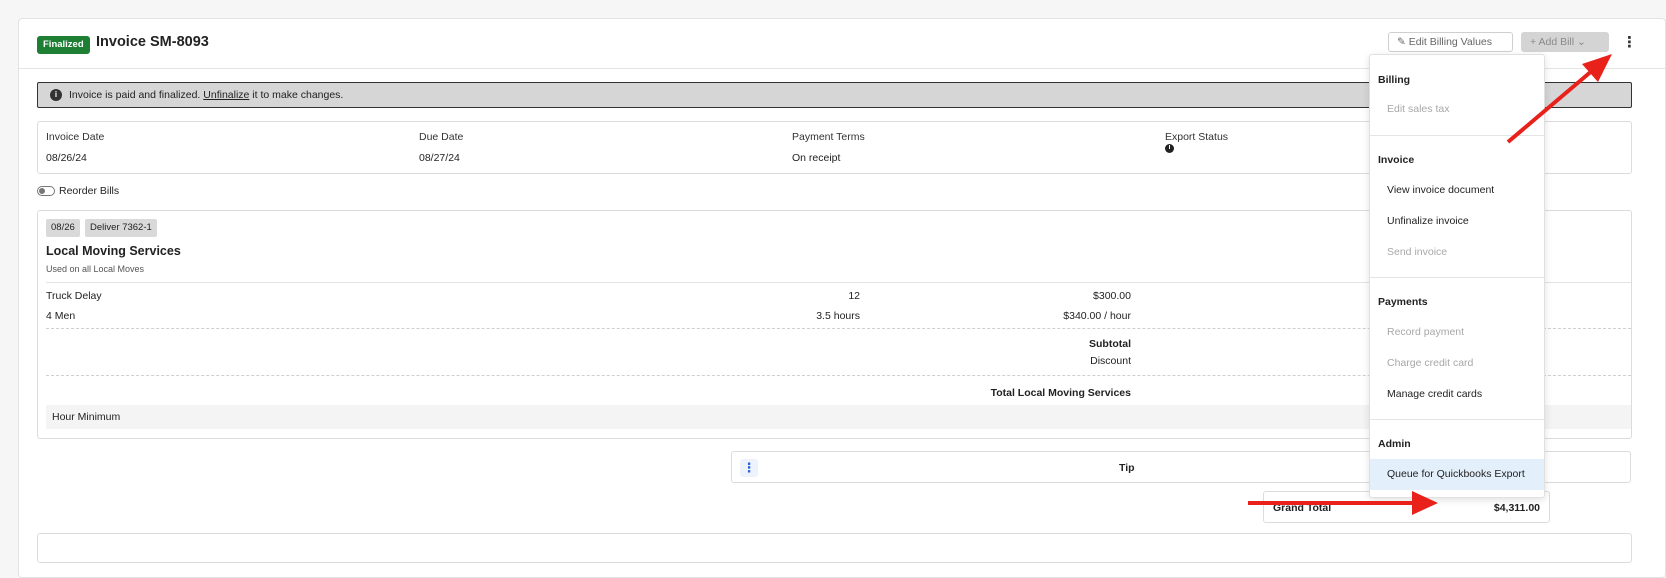 The height and width of the screenshot is (578, 1666). What do you see at coordinates (1112, 296) in the screenshot?
I see `line-item-rate: $300.00` at bounding box center [1112, 296].